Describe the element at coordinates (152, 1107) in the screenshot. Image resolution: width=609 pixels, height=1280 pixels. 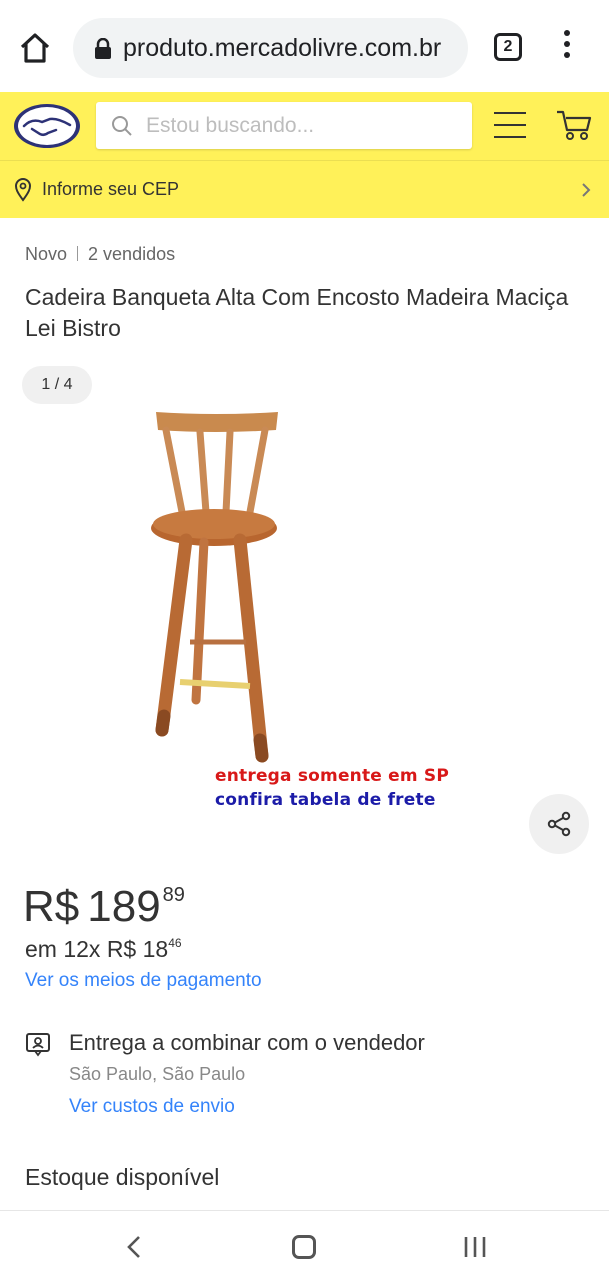
I see `shipping-costs-link: Ver custos de envio` at that location.